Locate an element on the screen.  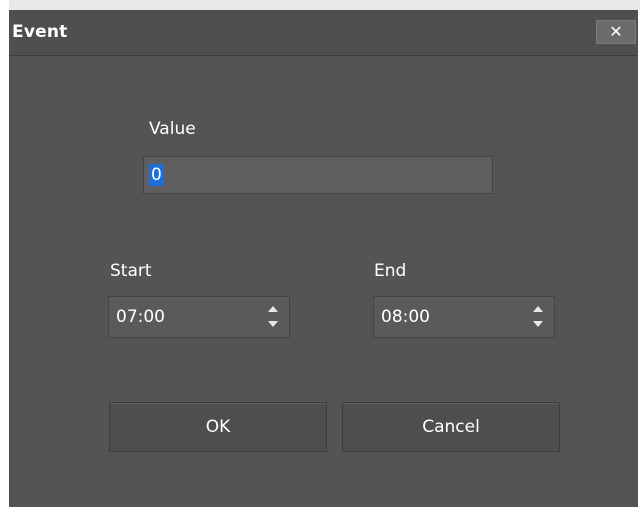
end-time-value: 08:00 is located at coordinates (405, 317).